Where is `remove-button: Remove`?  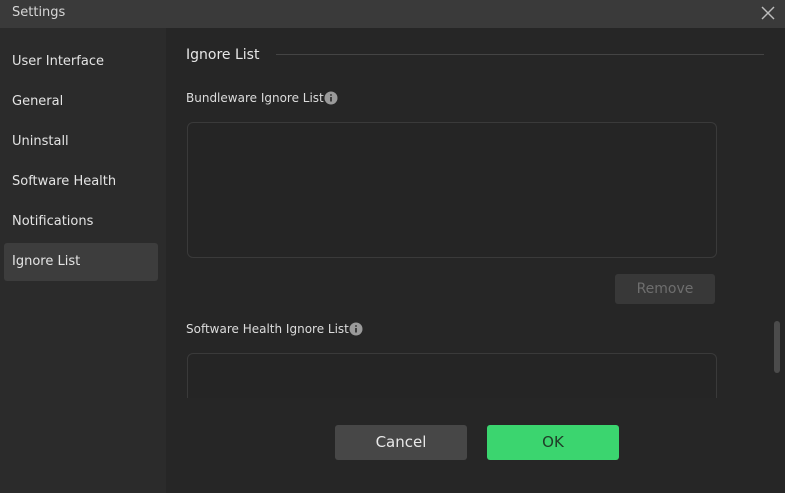
remove-button: Remove is located at coordinates (665, 289).